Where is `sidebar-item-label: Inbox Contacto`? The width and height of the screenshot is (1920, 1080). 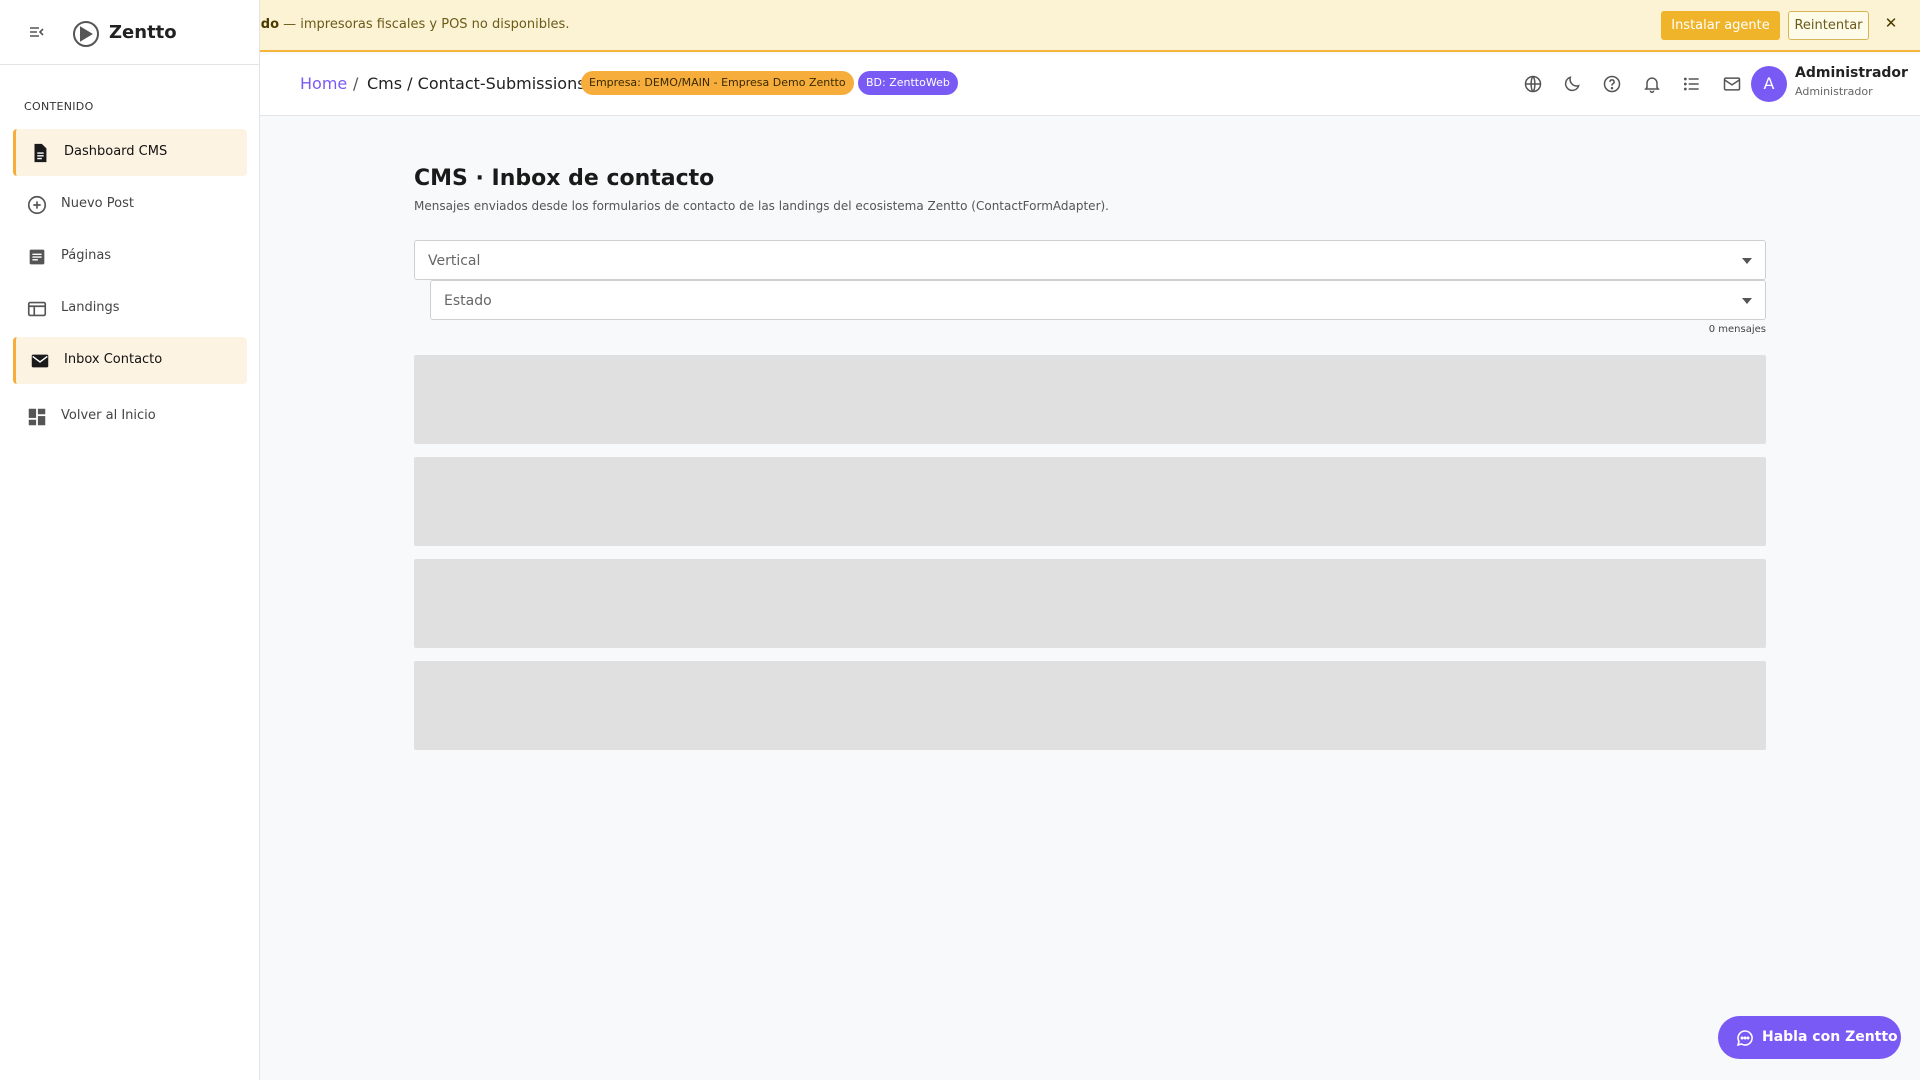 sidebar-item-label: Inbox Contacto is located at coordinates (113, 359).